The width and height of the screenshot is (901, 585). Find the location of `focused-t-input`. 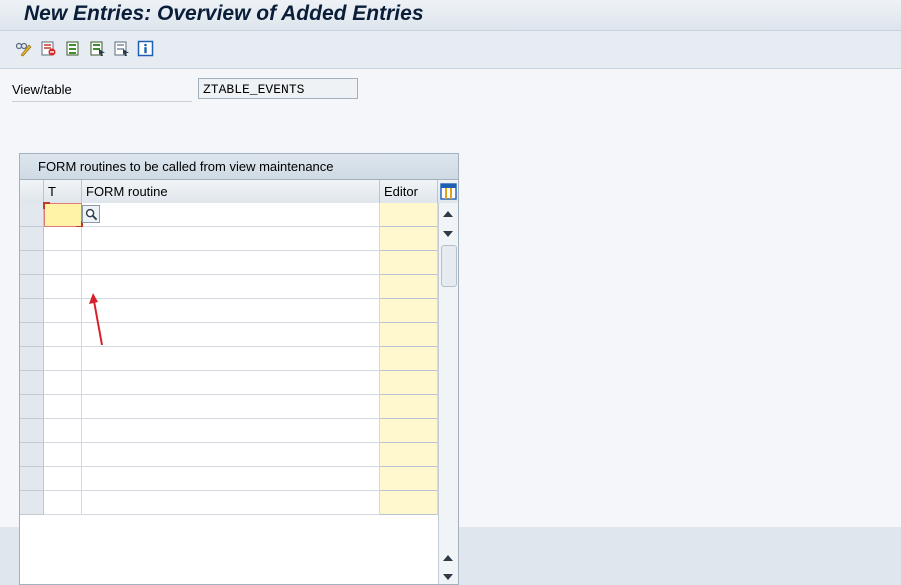

focused-t-input is located at coordinates (63, 215).